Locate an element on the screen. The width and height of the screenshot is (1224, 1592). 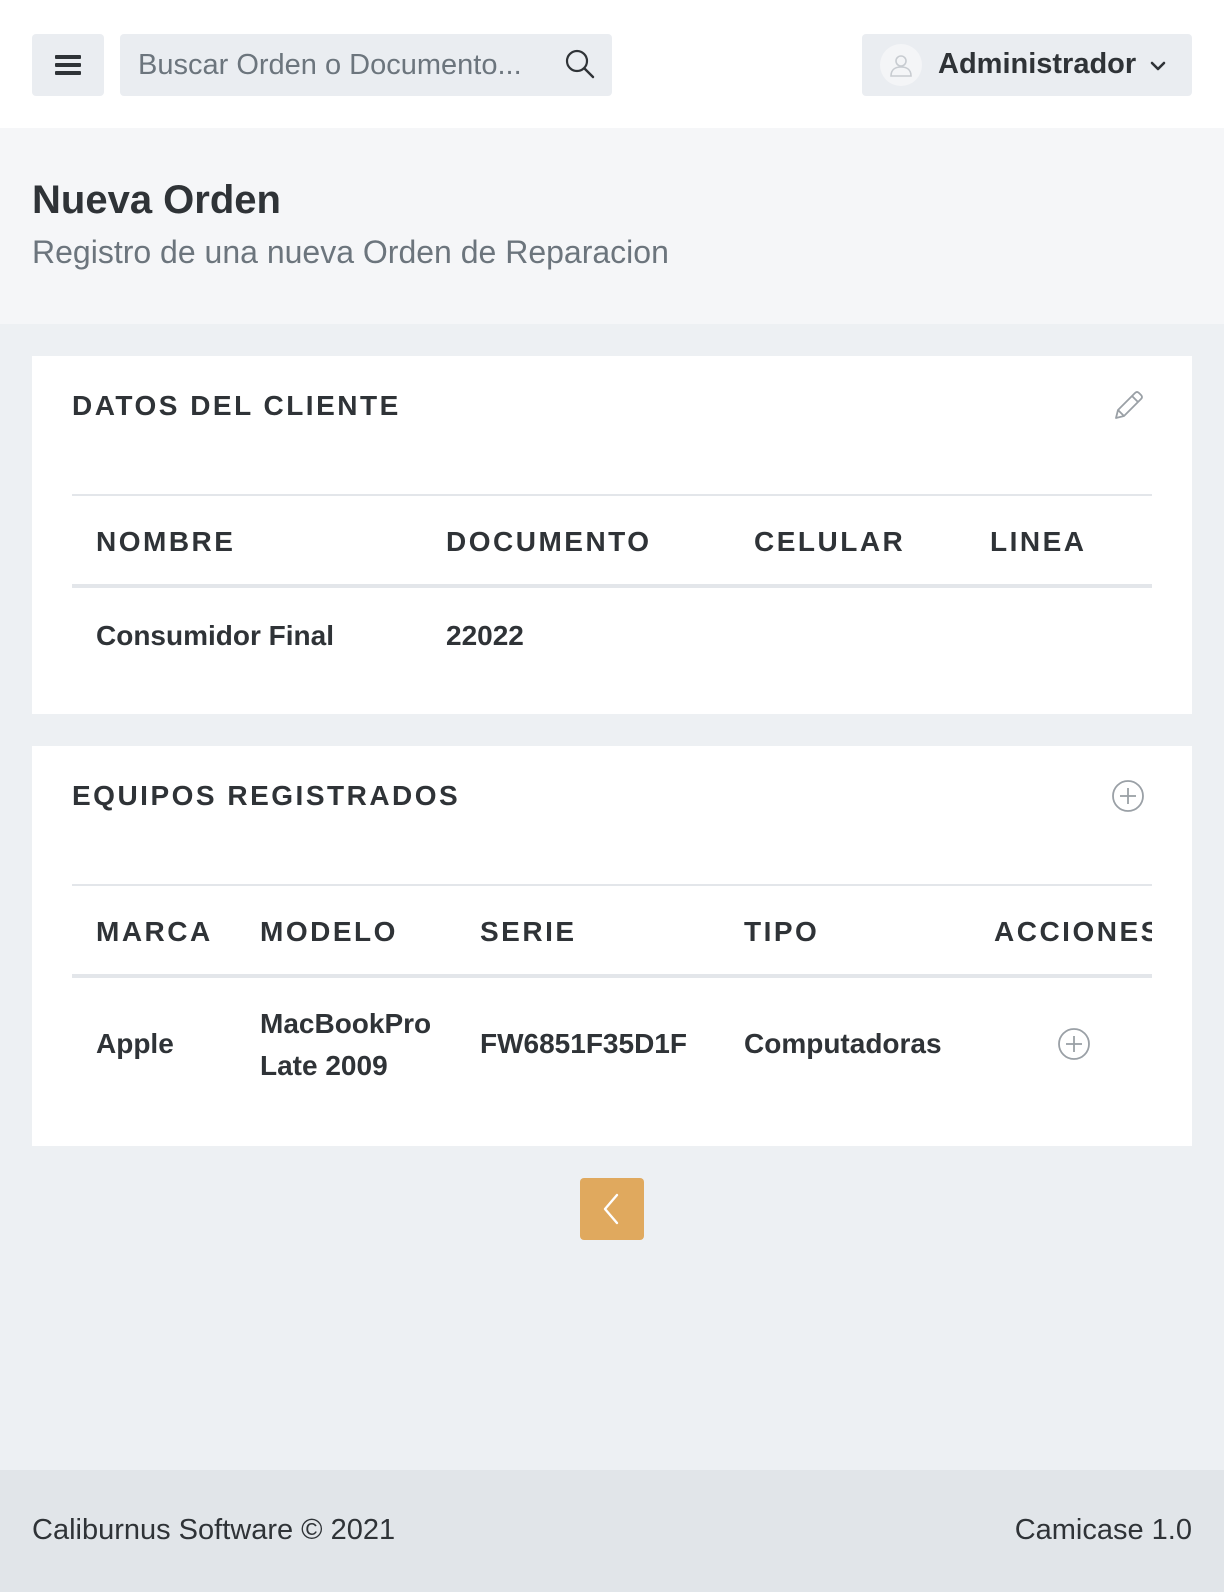
hamburger-icon is located at coordinates (68, 65).